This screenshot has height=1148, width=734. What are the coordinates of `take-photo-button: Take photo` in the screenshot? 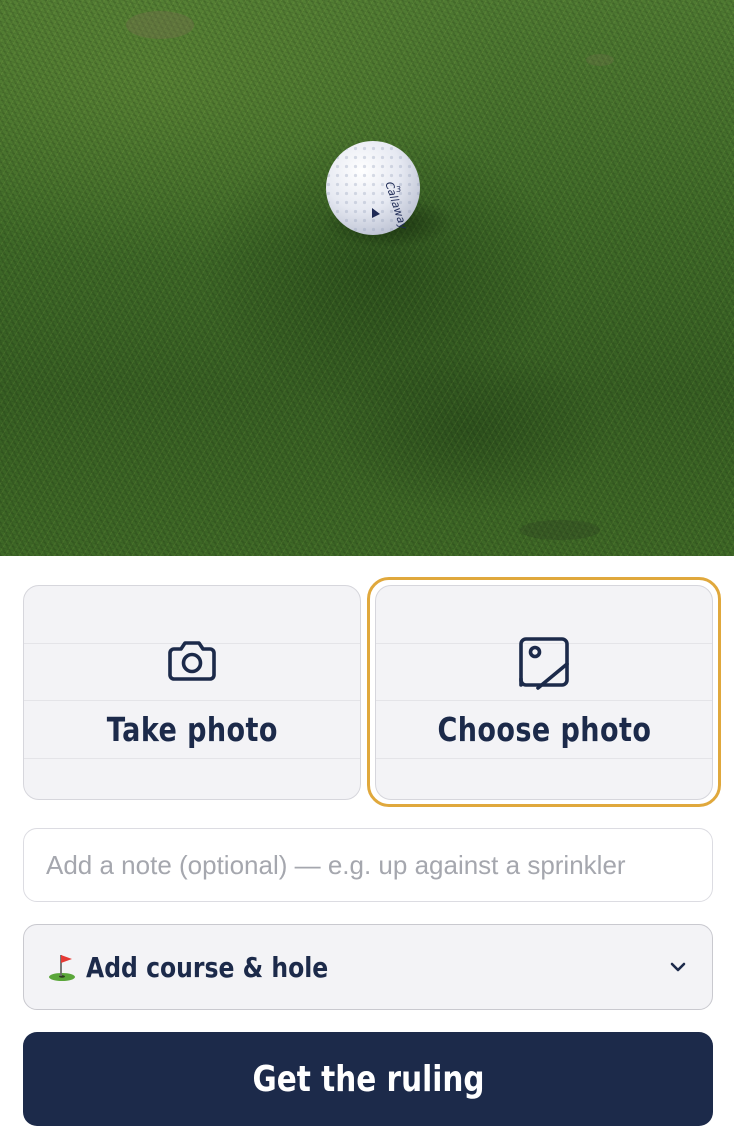 It's located at (192, 692).